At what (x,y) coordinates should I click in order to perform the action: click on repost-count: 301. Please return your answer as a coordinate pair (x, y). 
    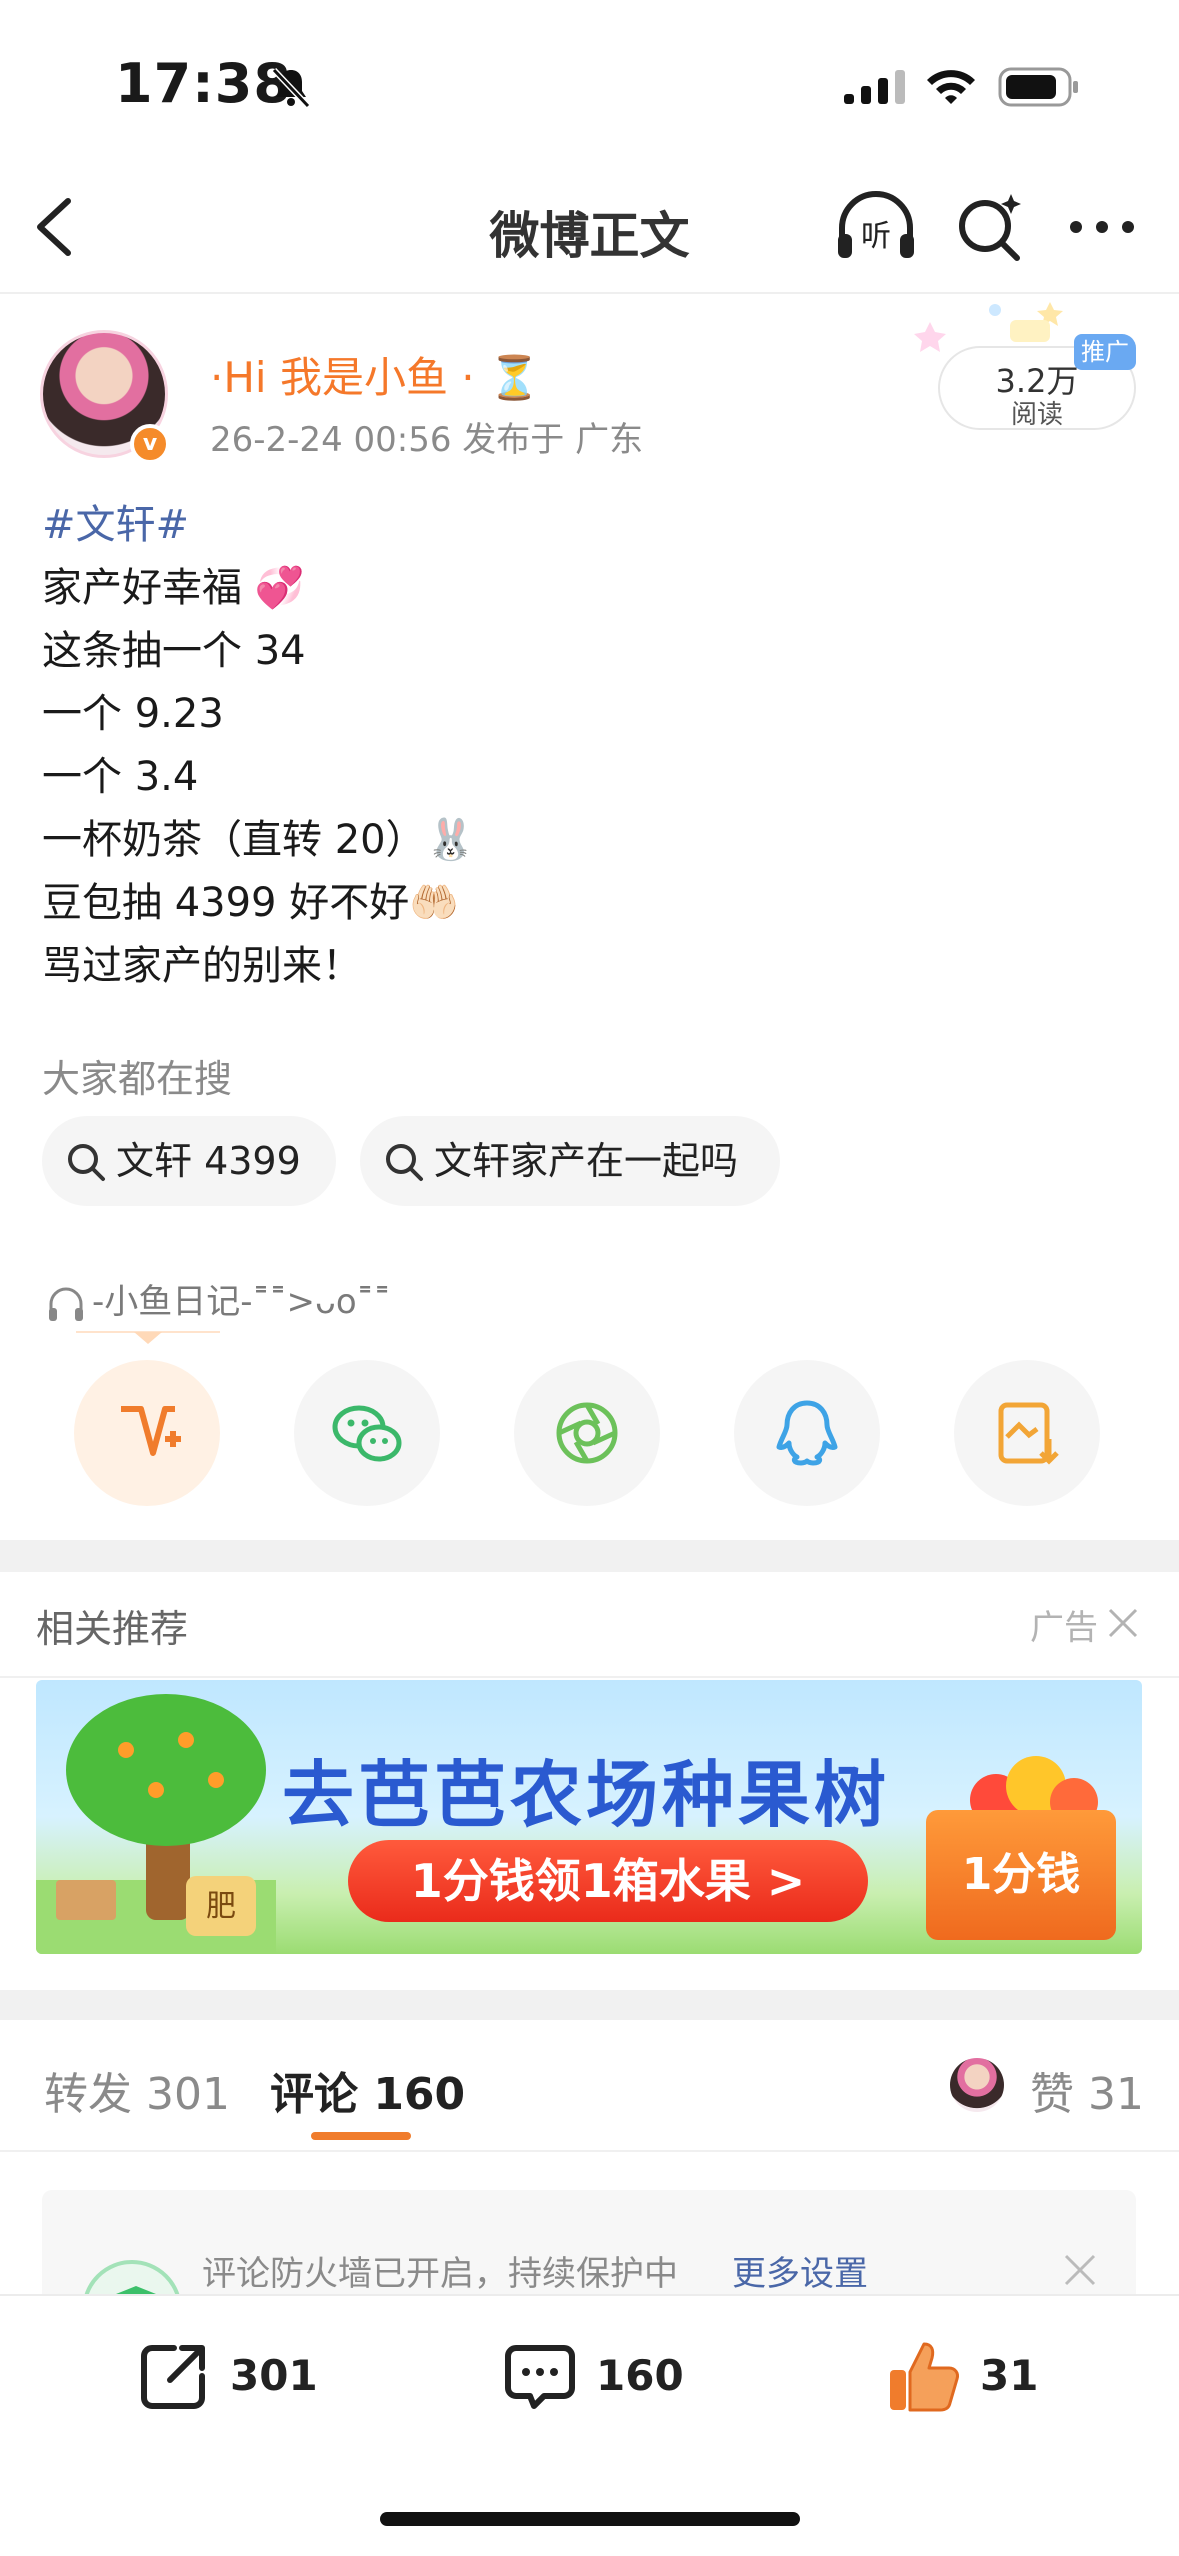
    Looking at the image, I should click on (274, 2375).